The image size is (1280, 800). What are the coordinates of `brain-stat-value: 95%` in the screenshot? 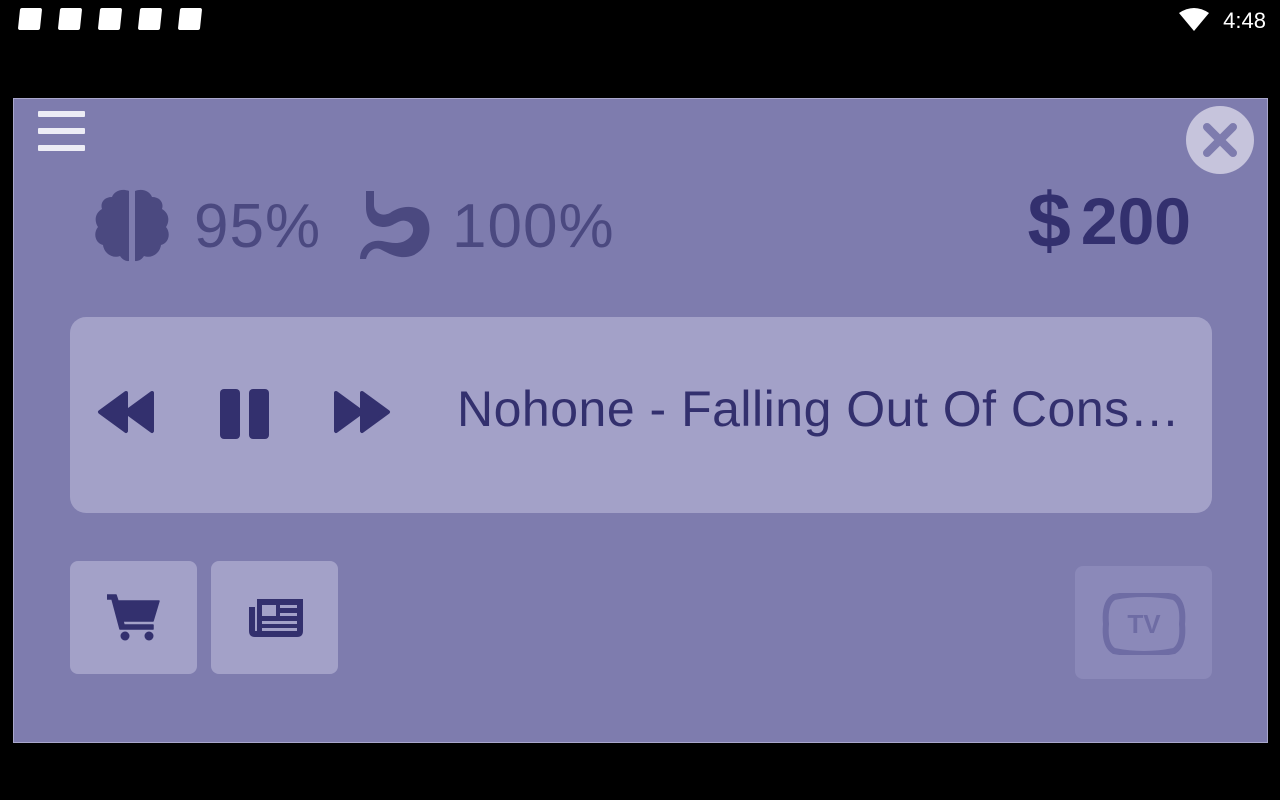 It's located at (258, 226).